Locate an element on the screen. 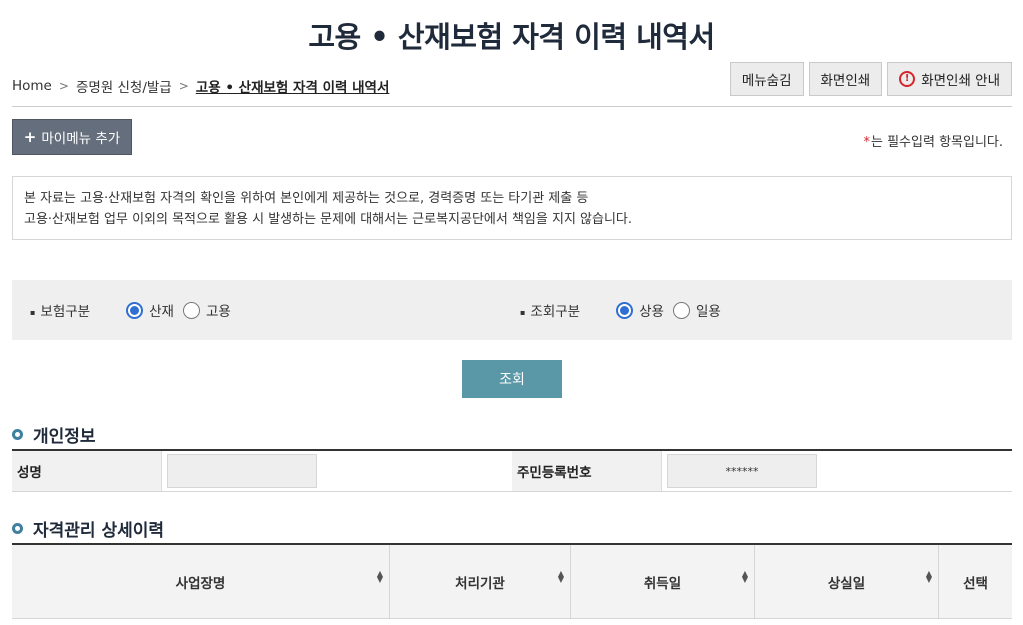 Image resolution: width=1023 pixels, height=625 pixels. breadcrumb-home: Home is located at coordinates (32, 86).